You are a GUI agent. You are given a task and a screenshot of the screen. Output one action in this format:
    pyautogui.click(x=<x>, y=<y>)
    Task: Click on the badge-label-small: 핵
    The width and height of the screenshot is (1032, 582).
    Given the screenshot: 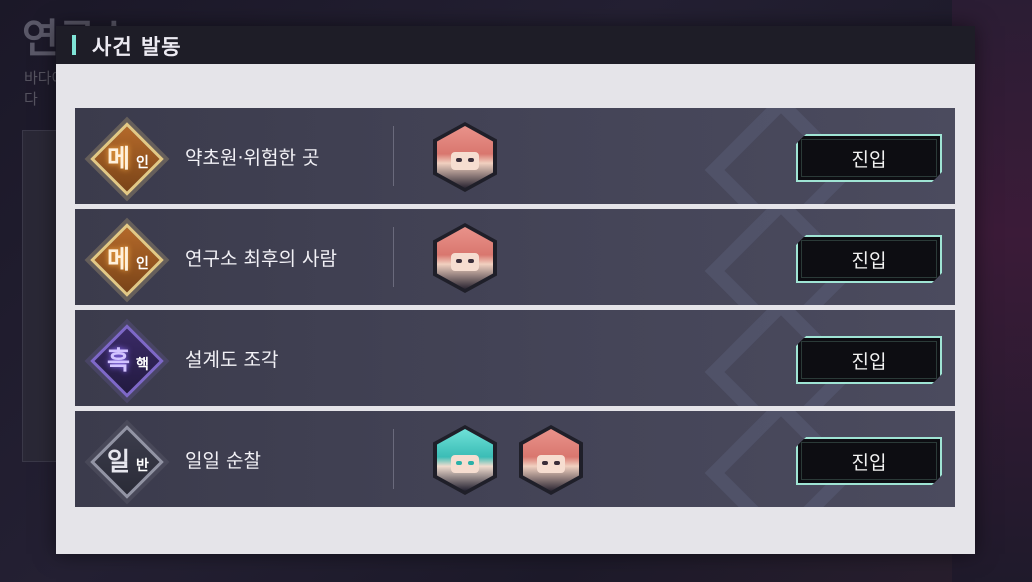 What is the action you would take?
    pyautogui.click(x=142, y=365)
    